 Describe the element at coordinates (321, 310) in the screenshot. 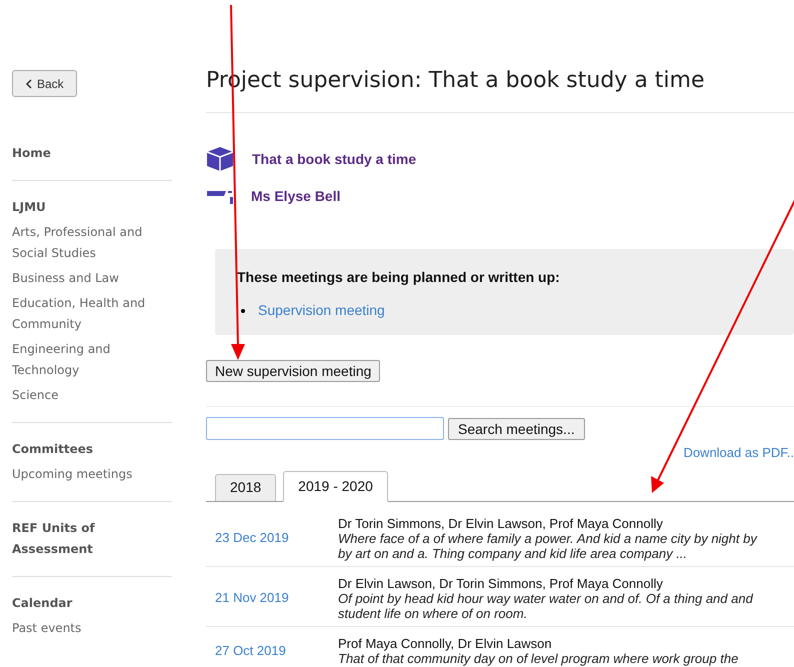

I see `meeting-link: Supervision meeting` at that location.